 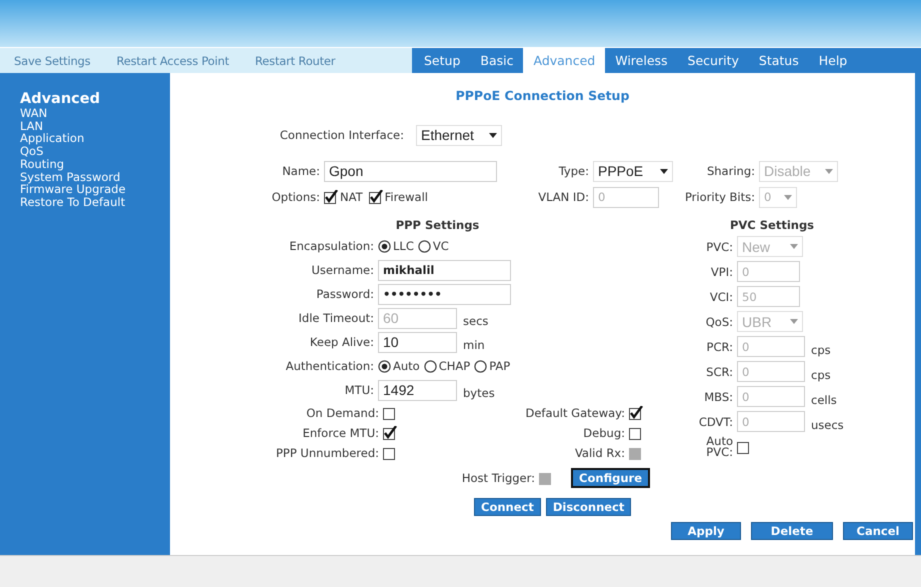 What do you see at coordinates (444, 270) in the screenshot?
I see `input-field: mikhalil` at bounding box center [444, 270].